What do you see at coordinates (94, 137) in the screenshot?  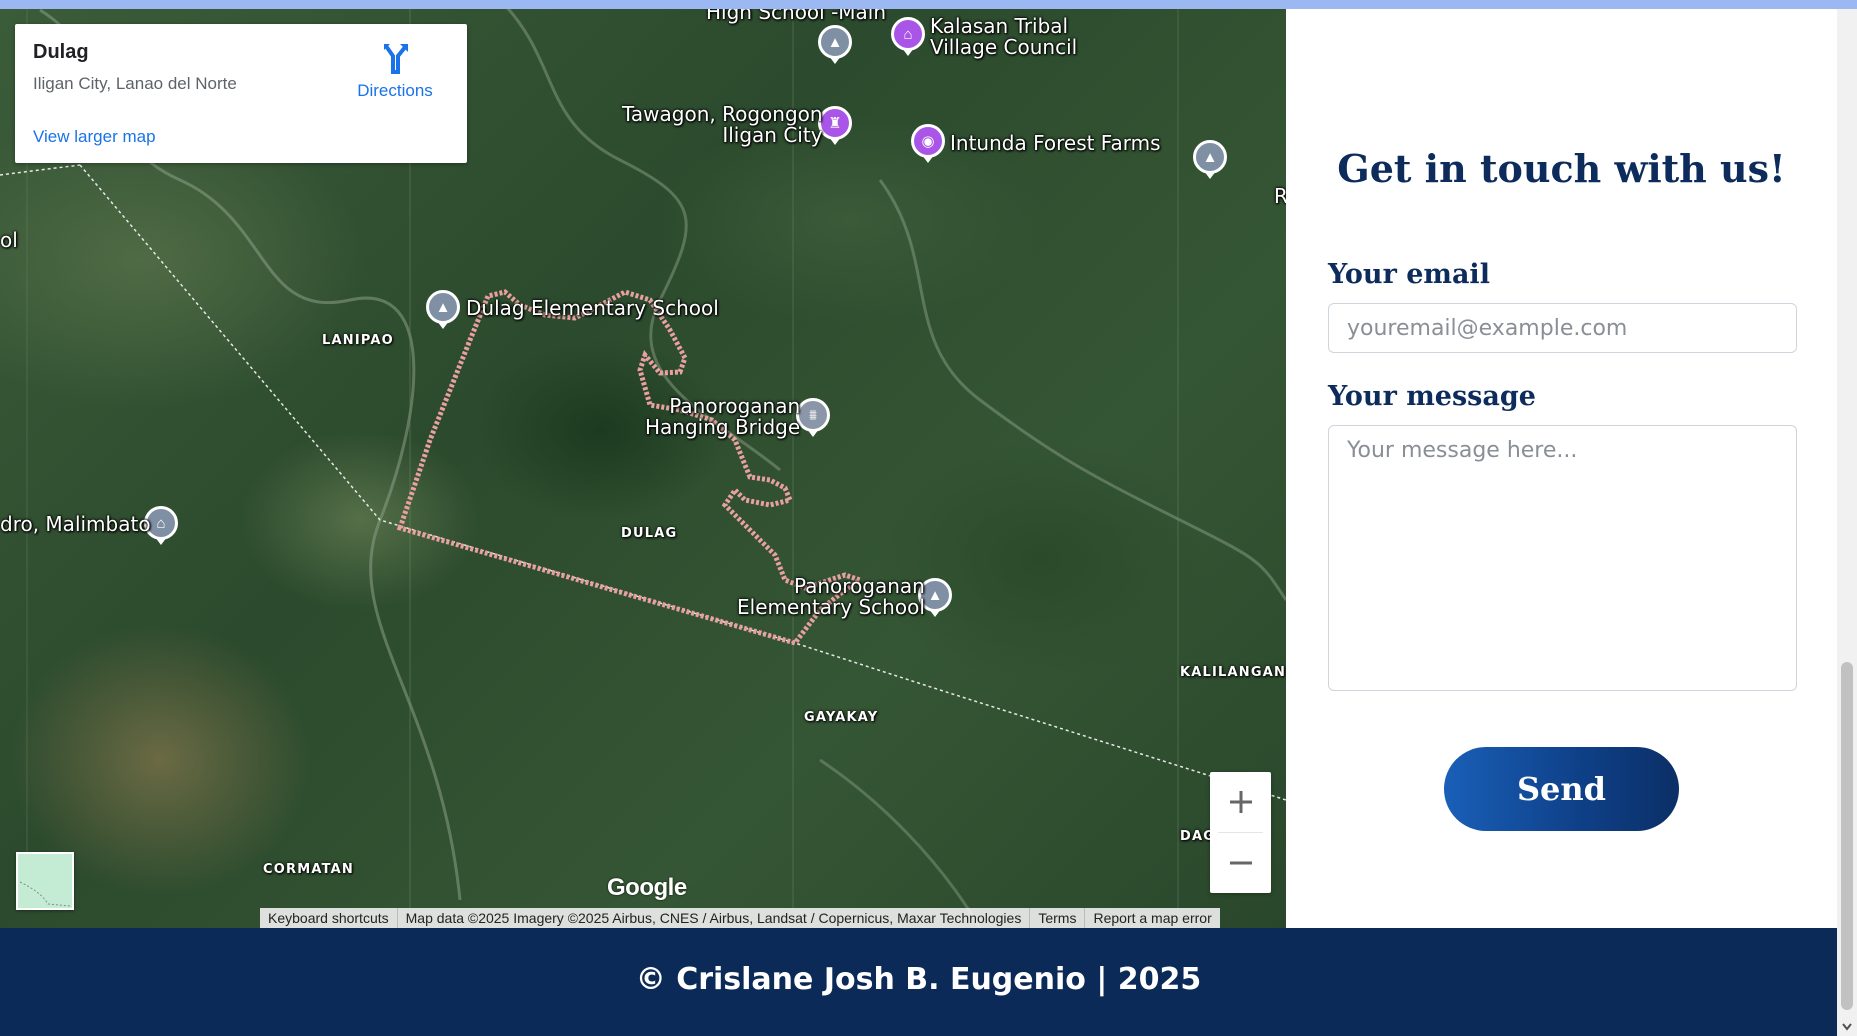 I see `view-larger-map-link: View larger map` at bounding box center [94, 137].